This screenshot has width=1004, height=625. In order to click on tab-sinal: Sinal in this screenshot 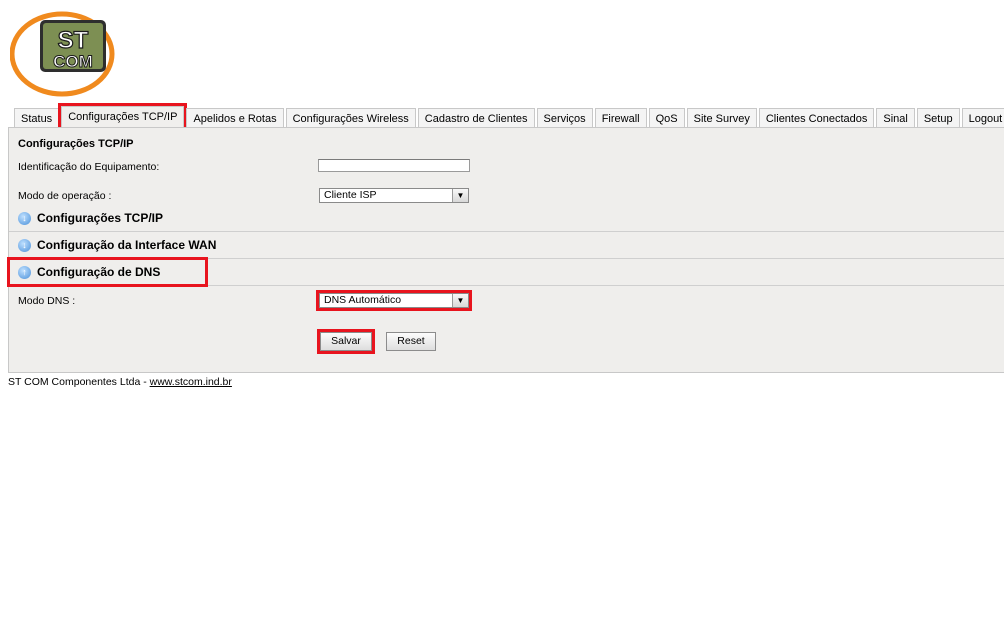, I will do `click(895, 118)`.